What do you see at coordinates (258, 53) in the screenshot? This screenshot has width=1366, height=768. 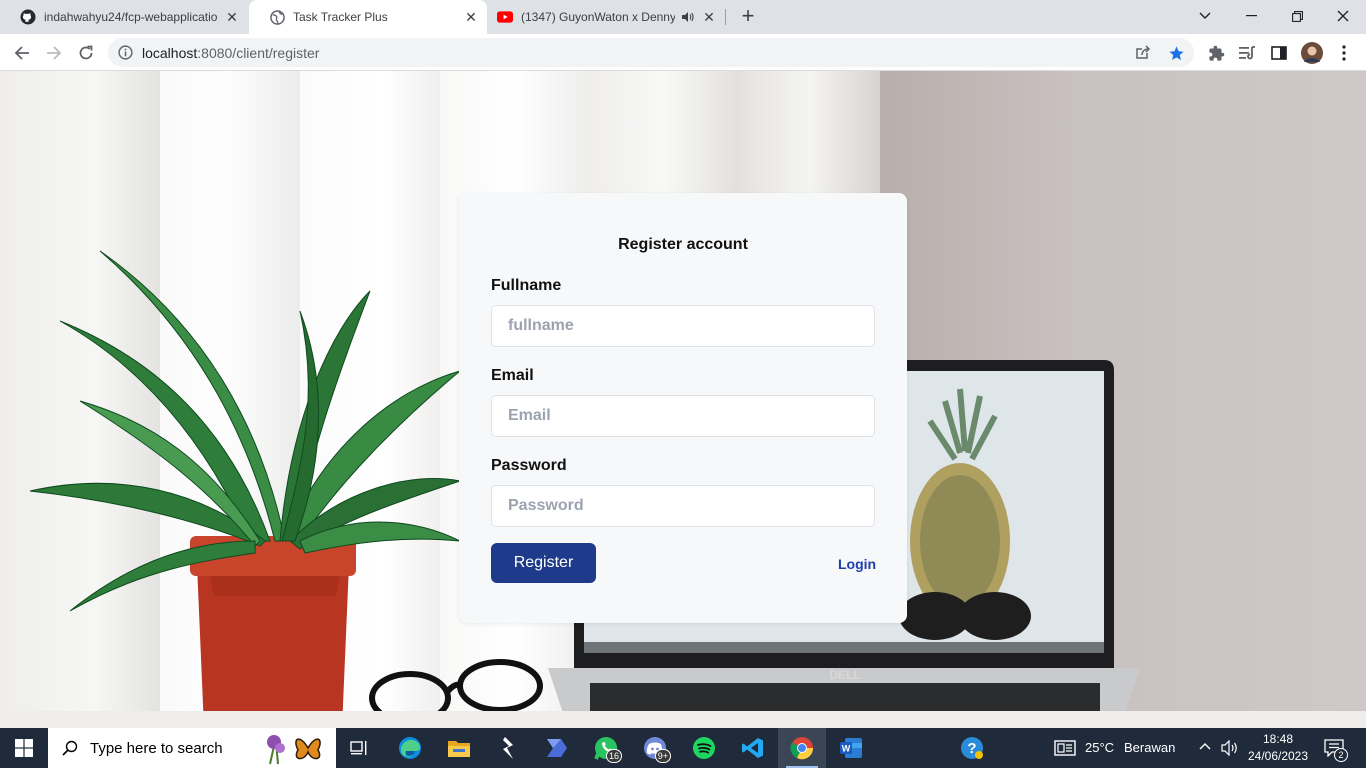 I see `url-path: :8080/client/register` at bounding box center [258, 53].